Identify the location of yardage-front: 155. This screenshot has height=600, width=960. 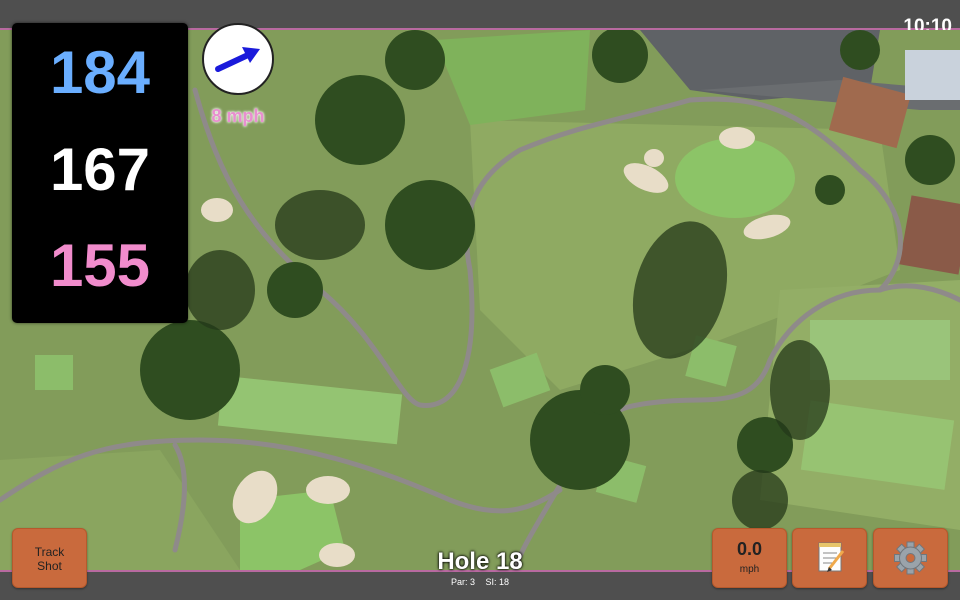
(100, 265).